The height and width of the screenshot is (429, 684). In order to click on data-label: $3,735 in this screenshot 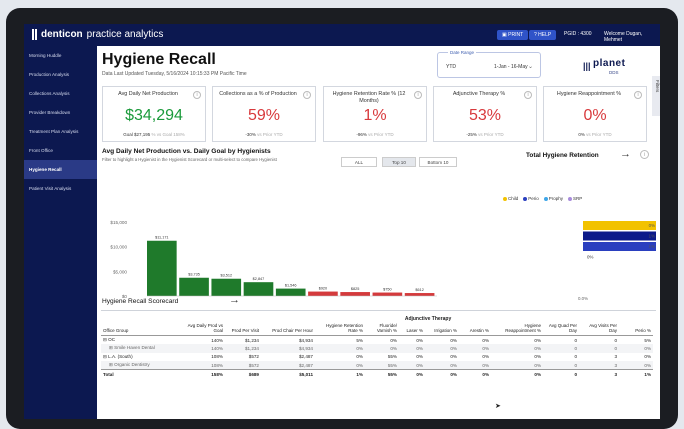, I will do `click(194, 275)`.